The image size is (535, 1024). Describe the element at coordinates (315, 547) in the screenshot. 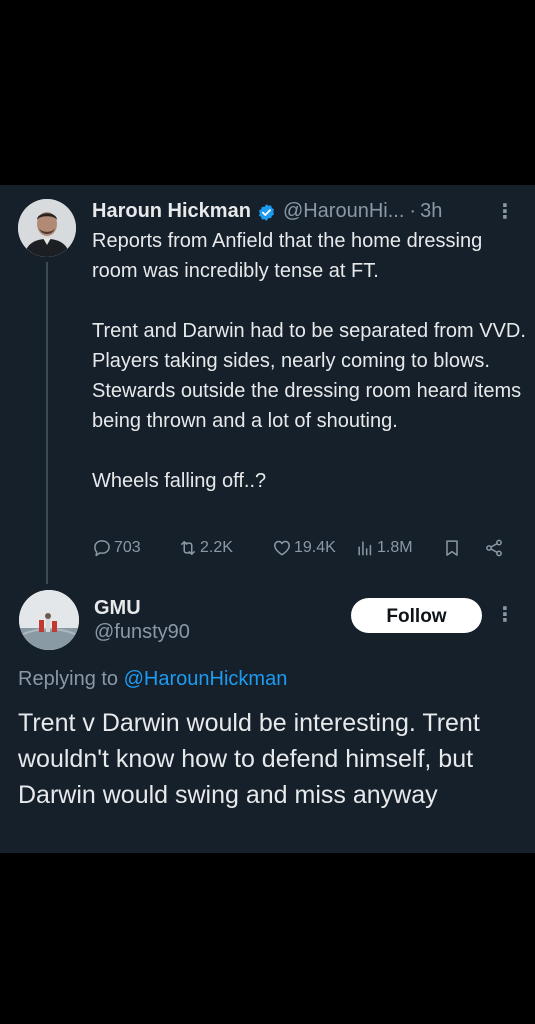

I see `like-count: 19.4K` at that location.